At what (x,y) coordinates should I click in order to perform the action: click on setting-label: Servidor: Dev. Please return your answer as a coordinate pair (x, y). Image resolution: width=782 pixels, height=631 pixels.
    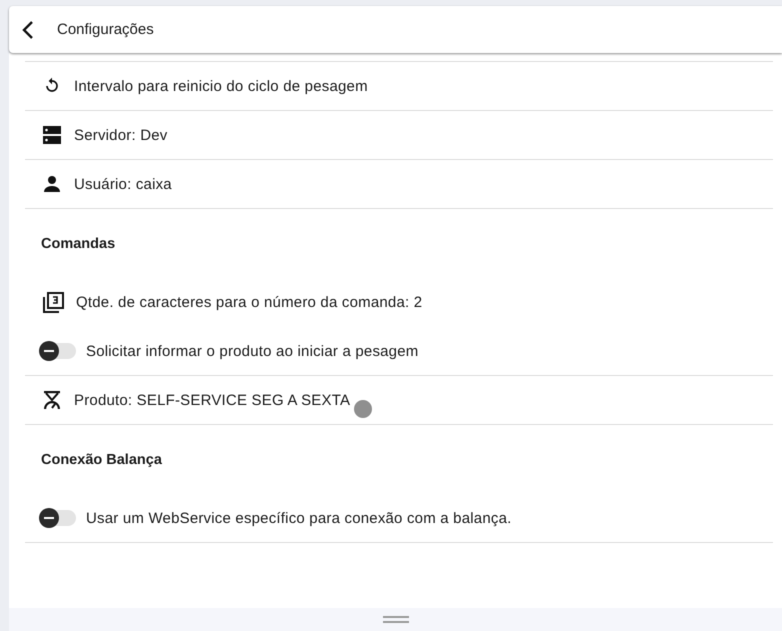
    Looking at the image, I should click on (121, 135).